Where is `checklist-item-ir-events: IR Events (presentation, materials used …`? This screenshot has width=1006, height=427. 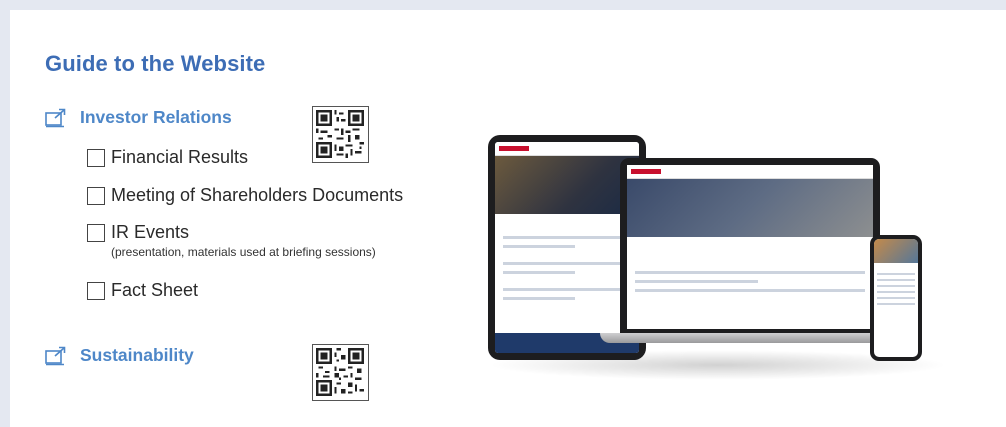
checklist-item-ir-events: IR Events (presentation, materials used … is located at coordinates (231, 240).